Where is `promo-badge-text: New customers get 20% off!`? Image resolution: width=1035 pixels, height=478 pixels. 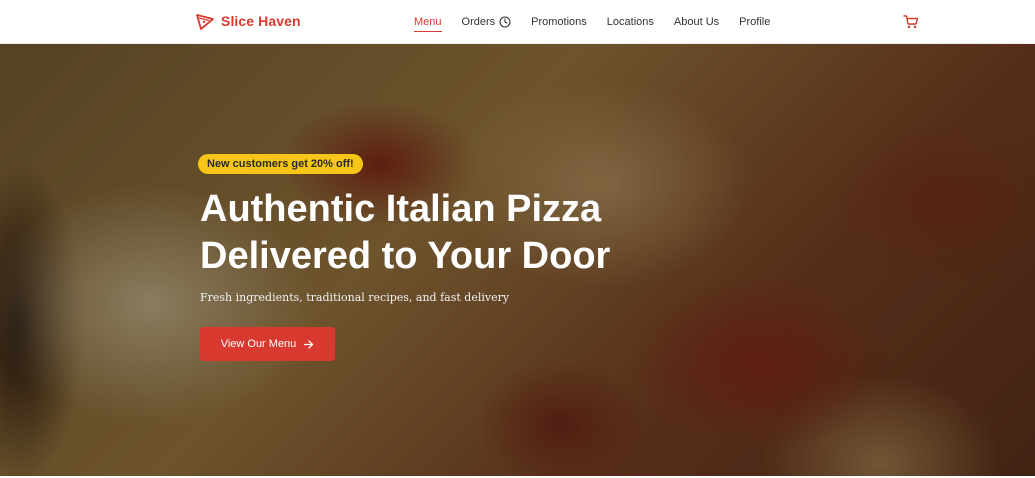
promo-badge-text: New customers get 20% off! is located at coordinates (280, 164).